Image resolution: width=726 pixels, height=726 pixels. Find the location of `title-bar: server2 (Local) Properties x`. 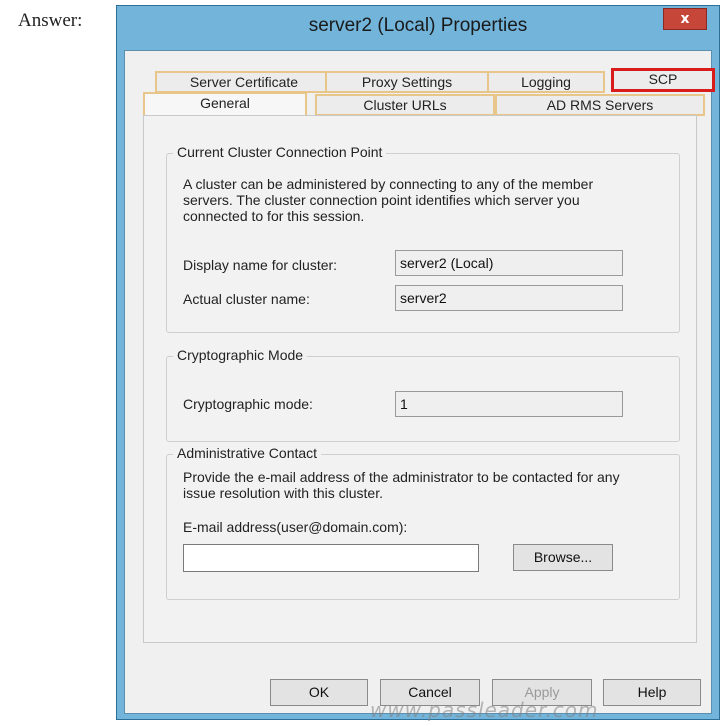

title-bar: server2 (Local) Properties x is located at coordinates (418, 28).